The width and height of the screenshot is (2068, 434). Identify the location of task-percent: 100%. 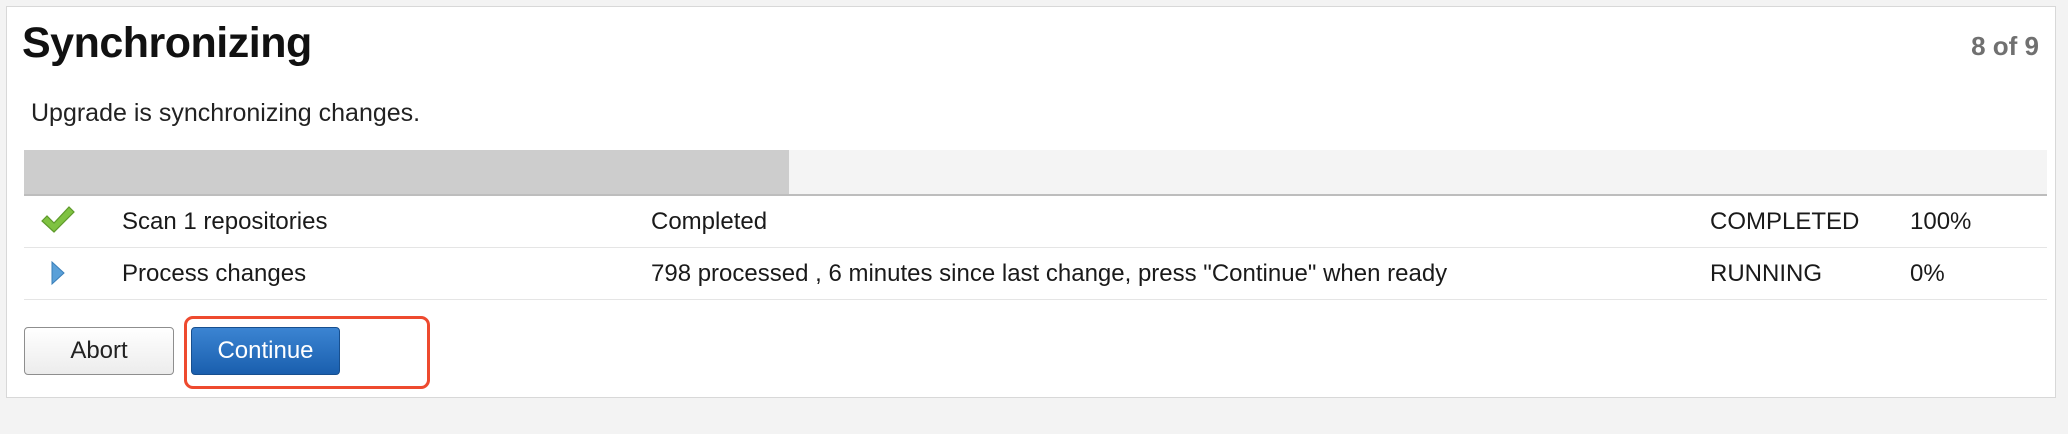
(1941, 221).